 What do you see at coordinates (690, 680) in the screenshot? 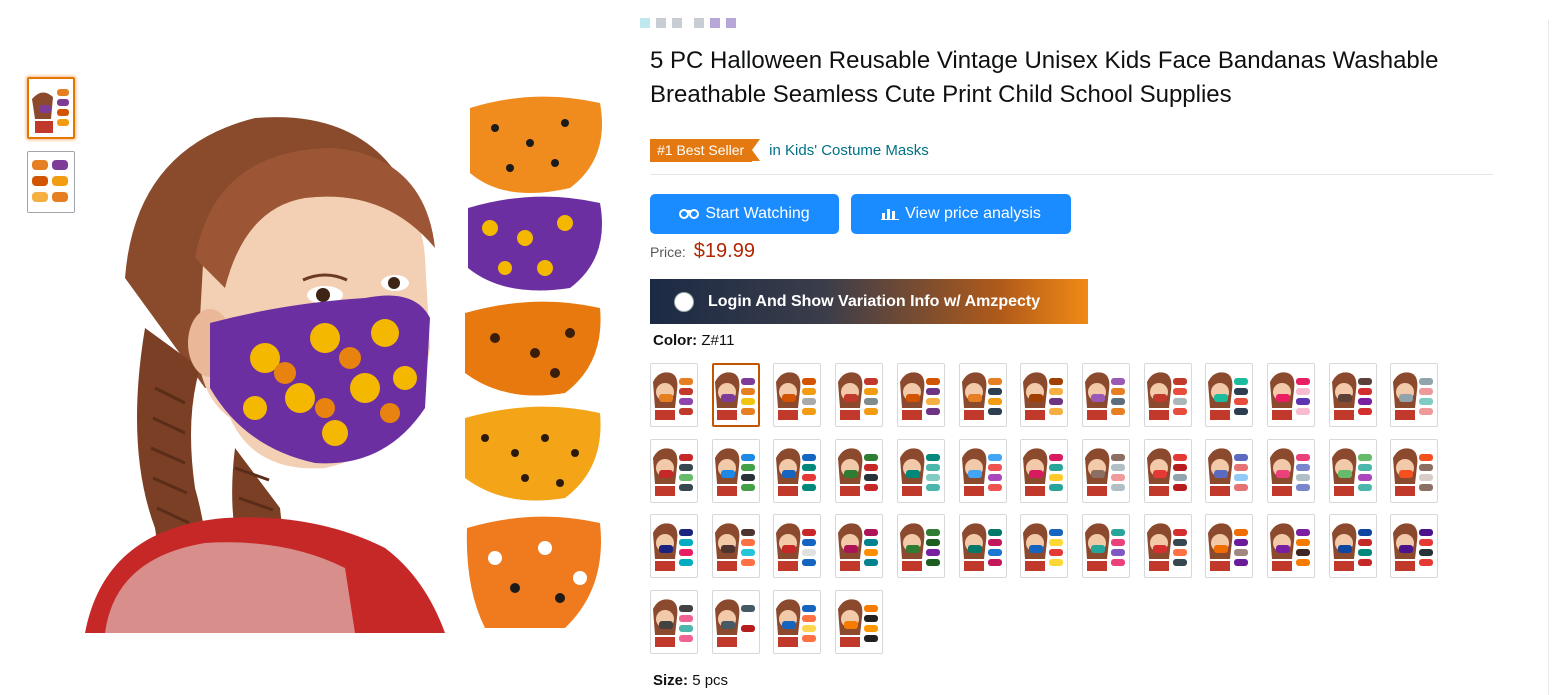
I see `size-selection: Size: 5 pcs` at bounding box center [690, 680].